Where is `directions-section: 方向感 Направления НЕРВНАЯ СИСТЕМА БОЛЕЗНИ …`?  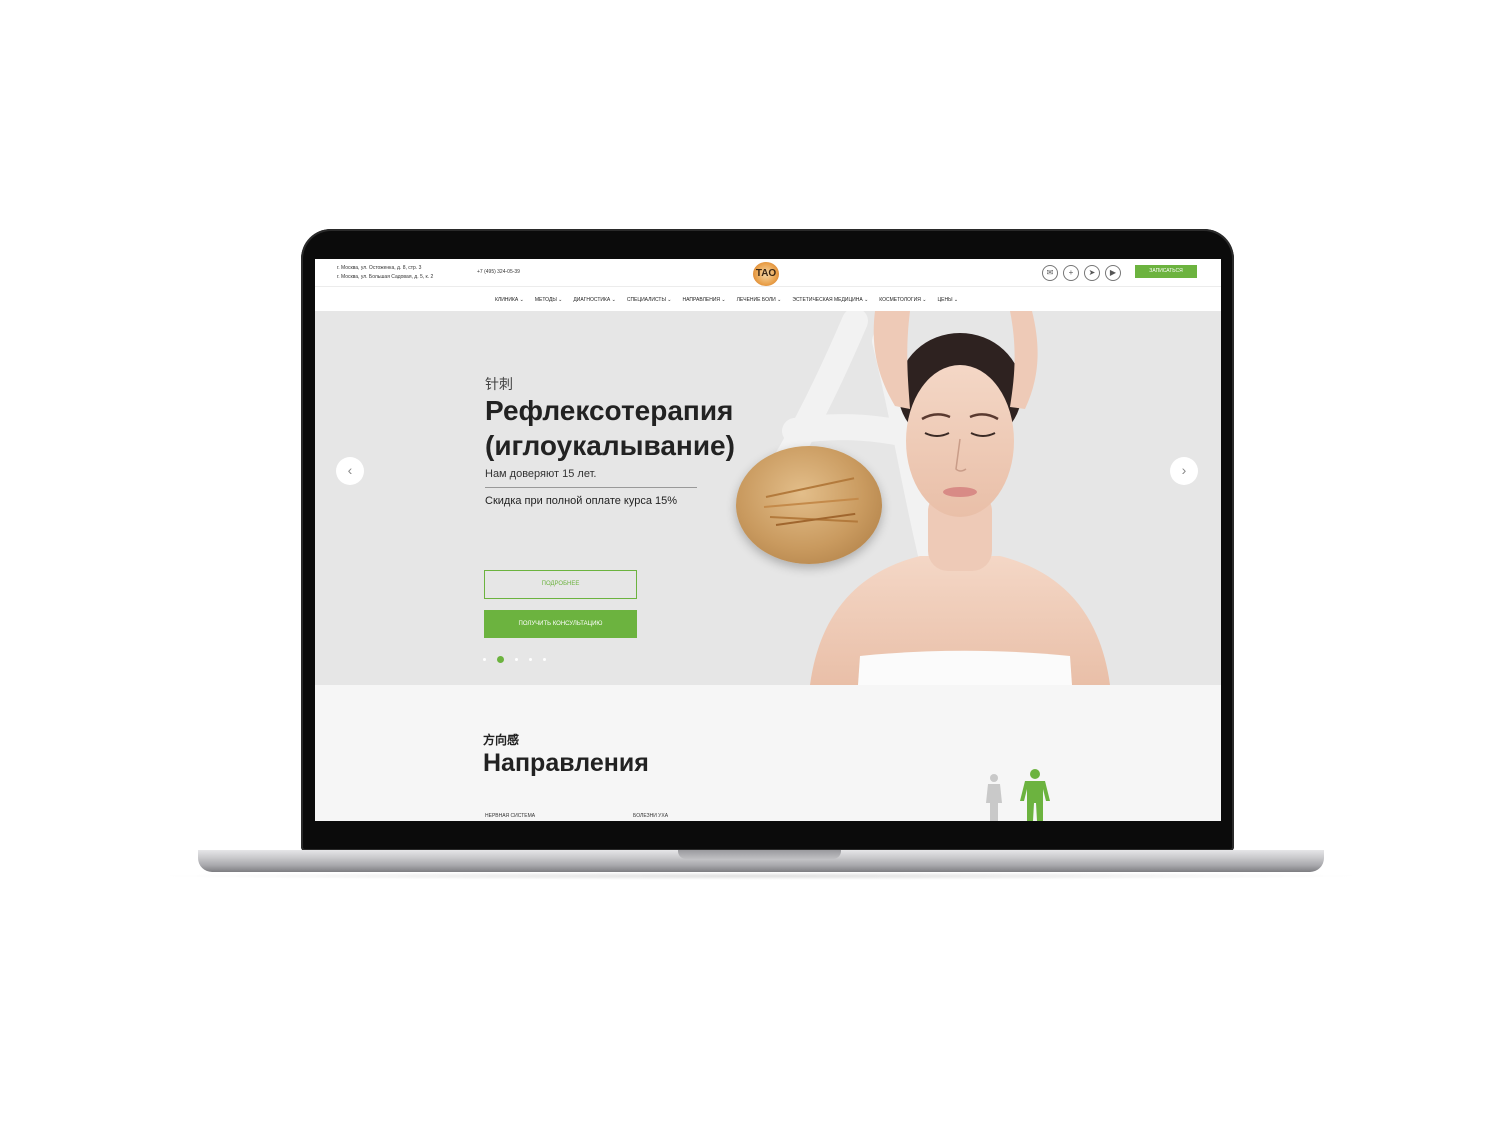 directions-section: 方向感 Направления НЕРВНАЯ СИСТЕМА БОЛЕЗНИ … is located at coordinates (768, 753).